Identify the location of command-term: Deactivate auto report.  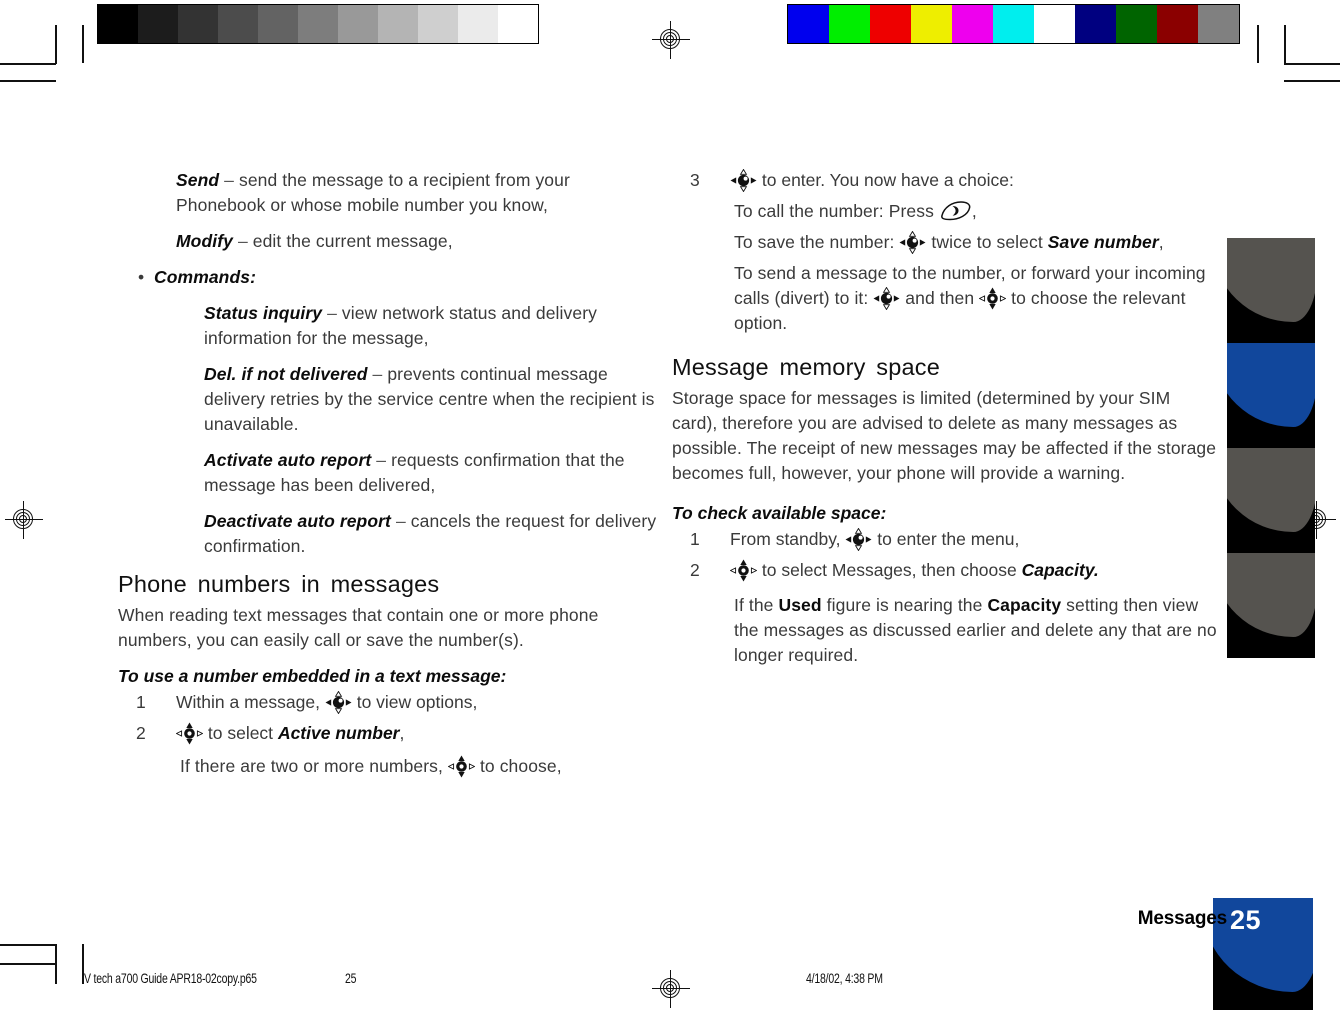
(297, 521).